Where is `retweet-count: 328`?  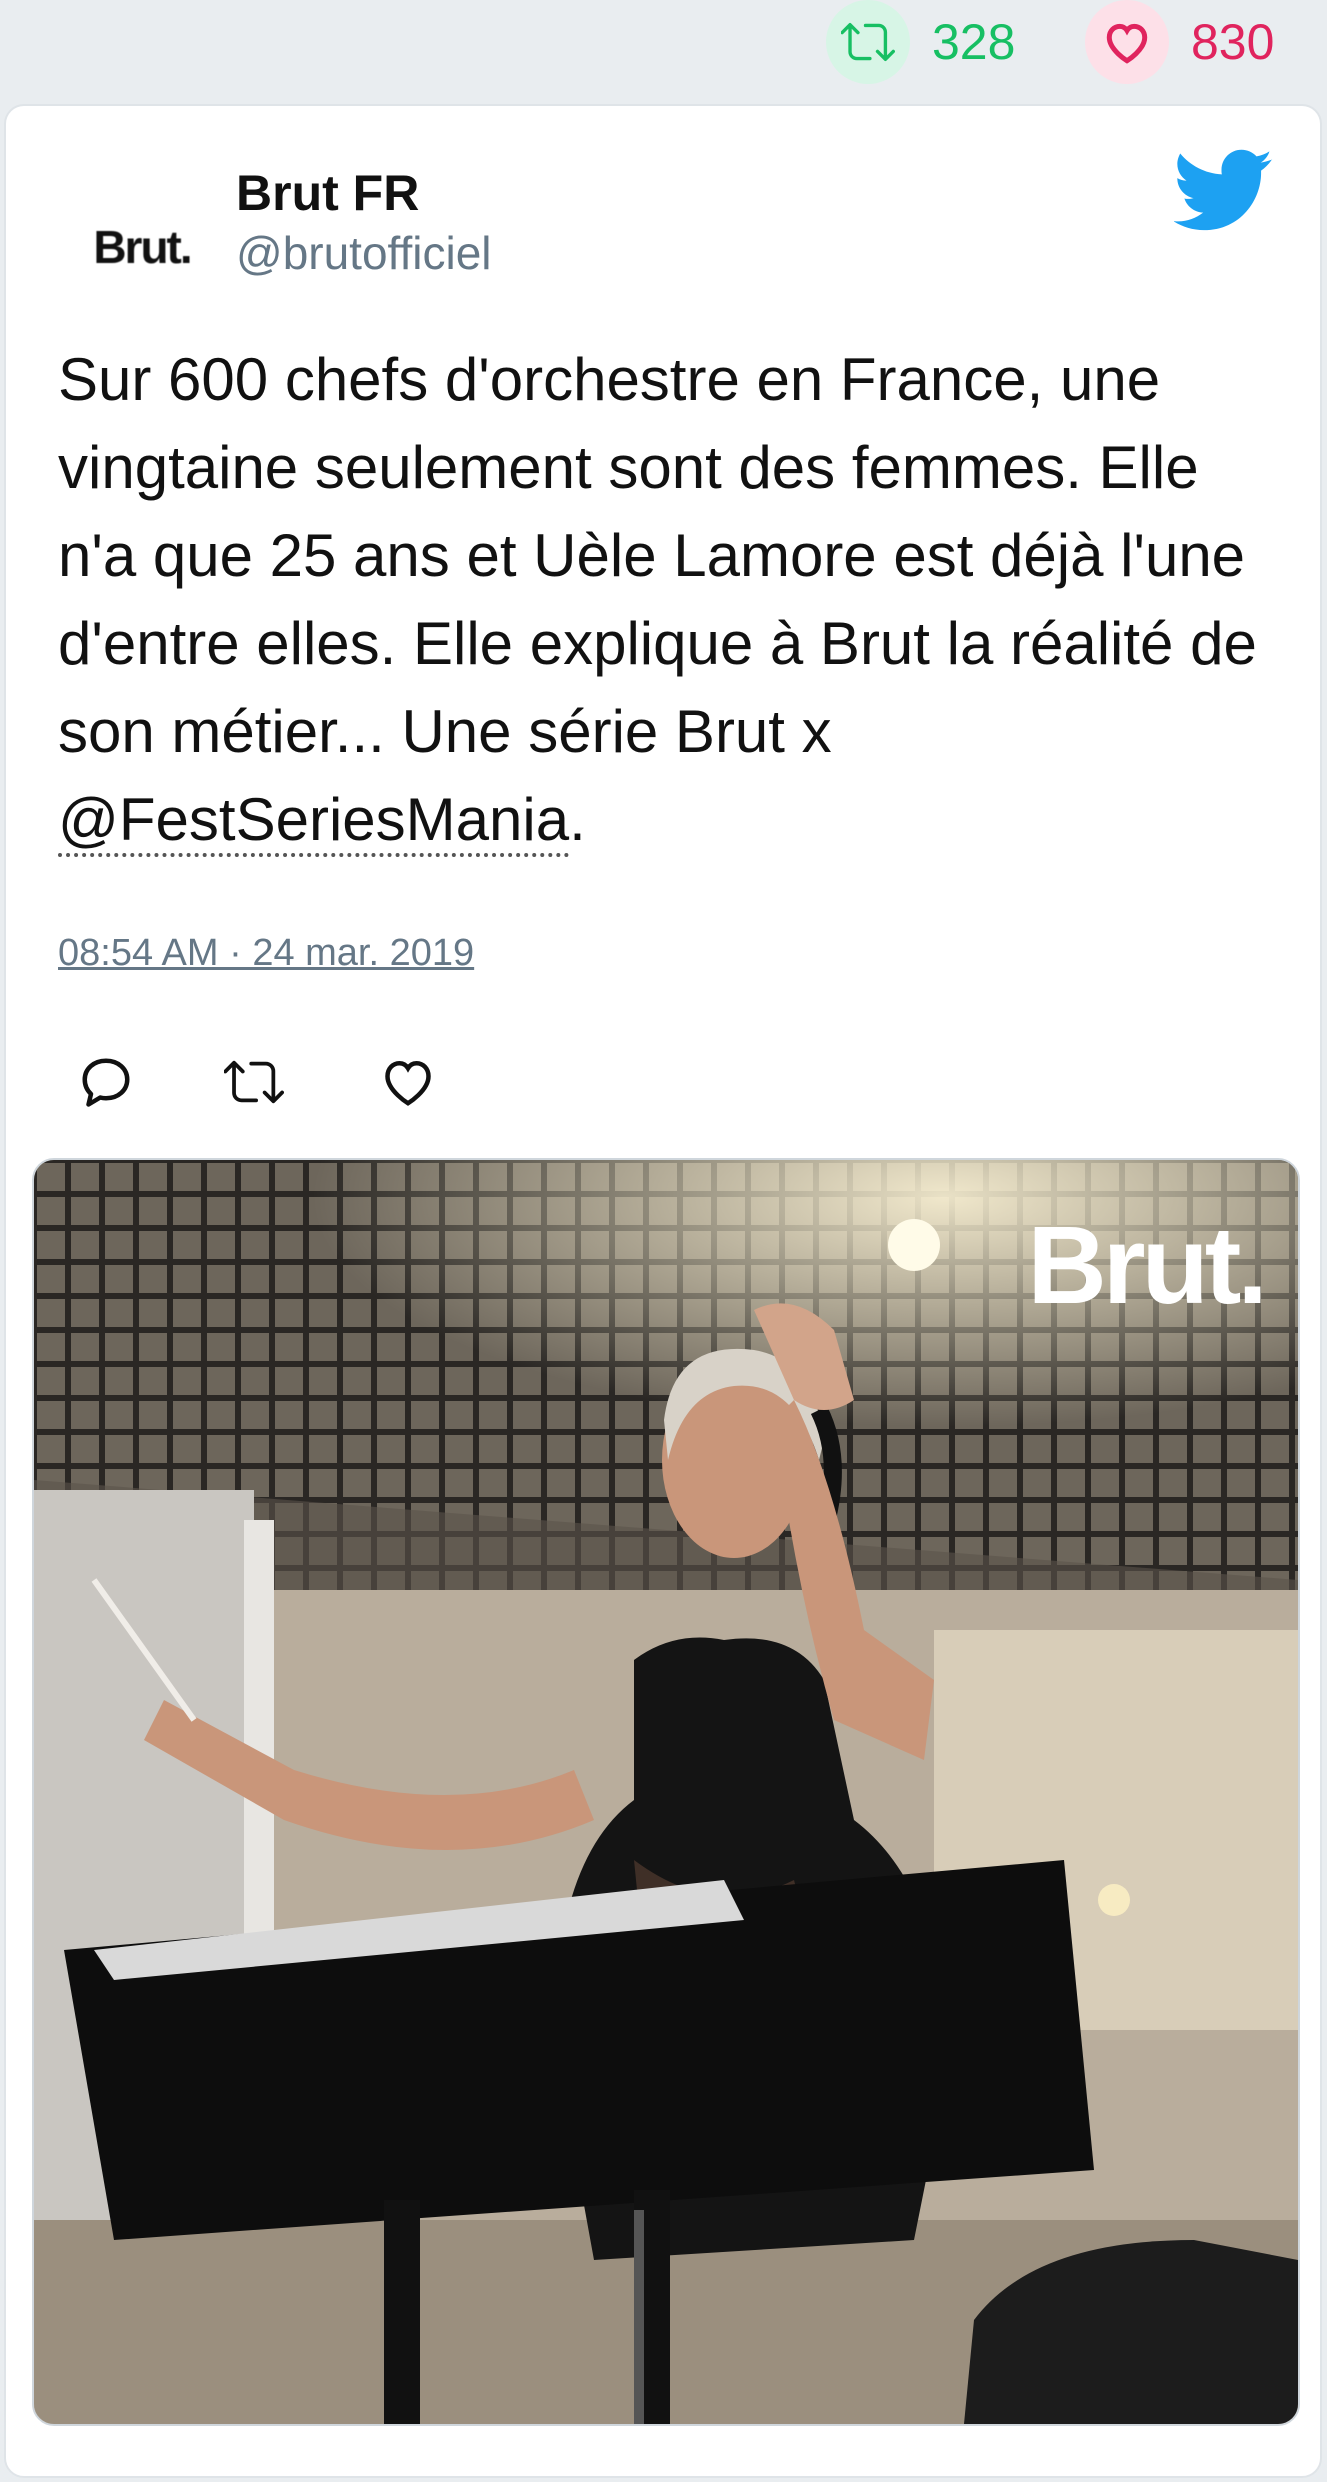
retweet-count: 328 is located at coordinates (974, 42).